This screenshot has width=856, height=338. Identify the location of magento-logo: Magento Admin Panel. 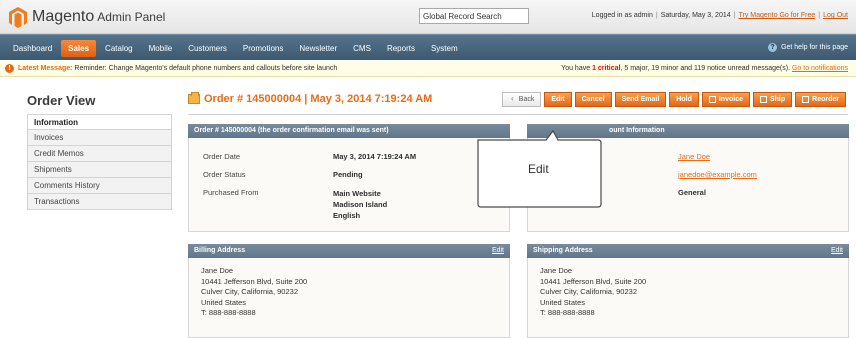
(86, 17).